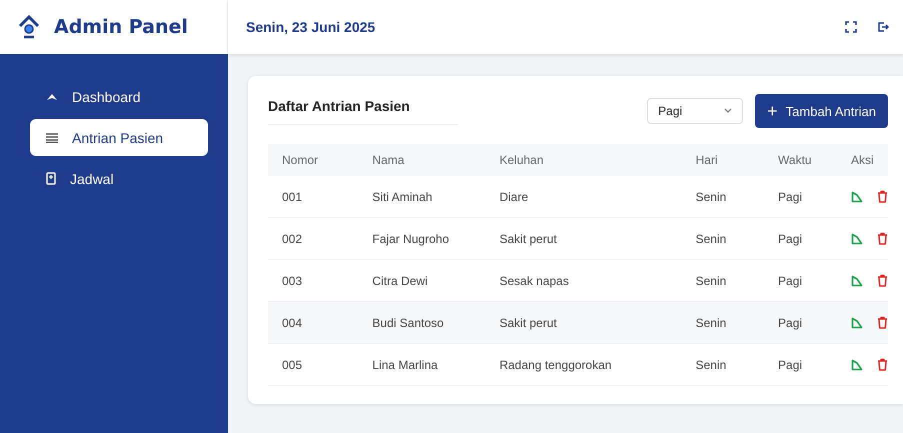 This screenshot has width=903, height=433. What do you see at coordinates (695, 111) in the screenshot?
I see `session-select: Pagi` at bounding box center [695, 111].